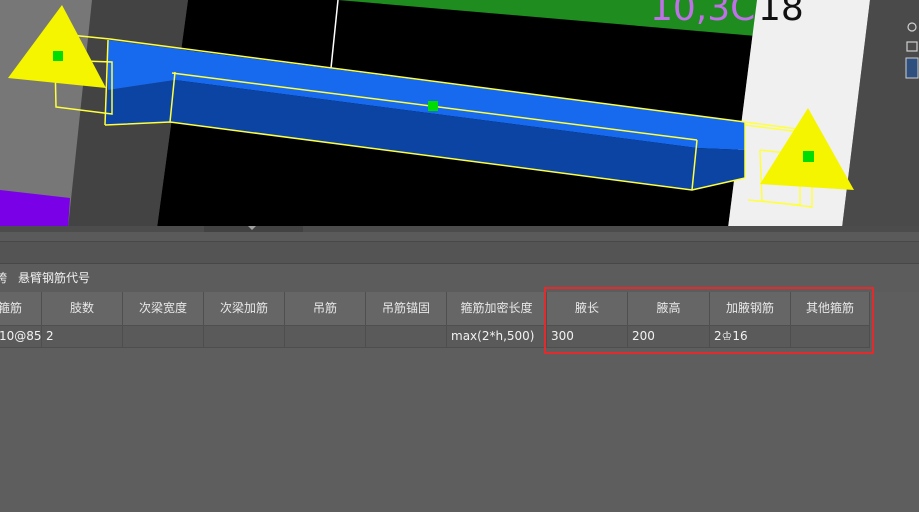 The height and width of the screenshot is (512, 919). I want to click on cell-haunch-length: 300, so click(587, 337).